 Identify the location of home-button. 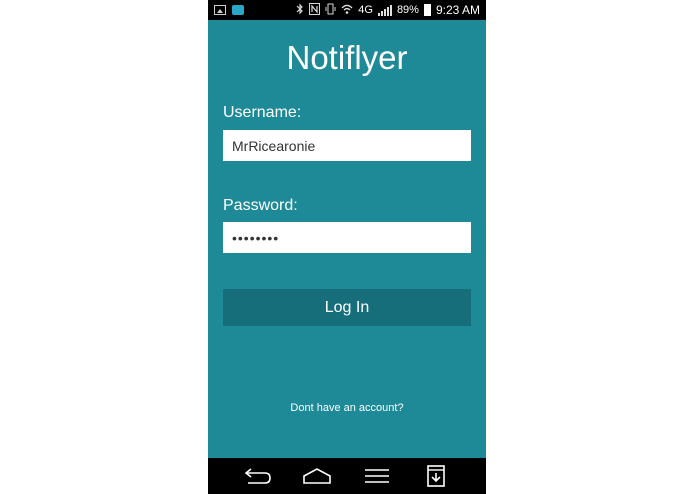
(317, 476).